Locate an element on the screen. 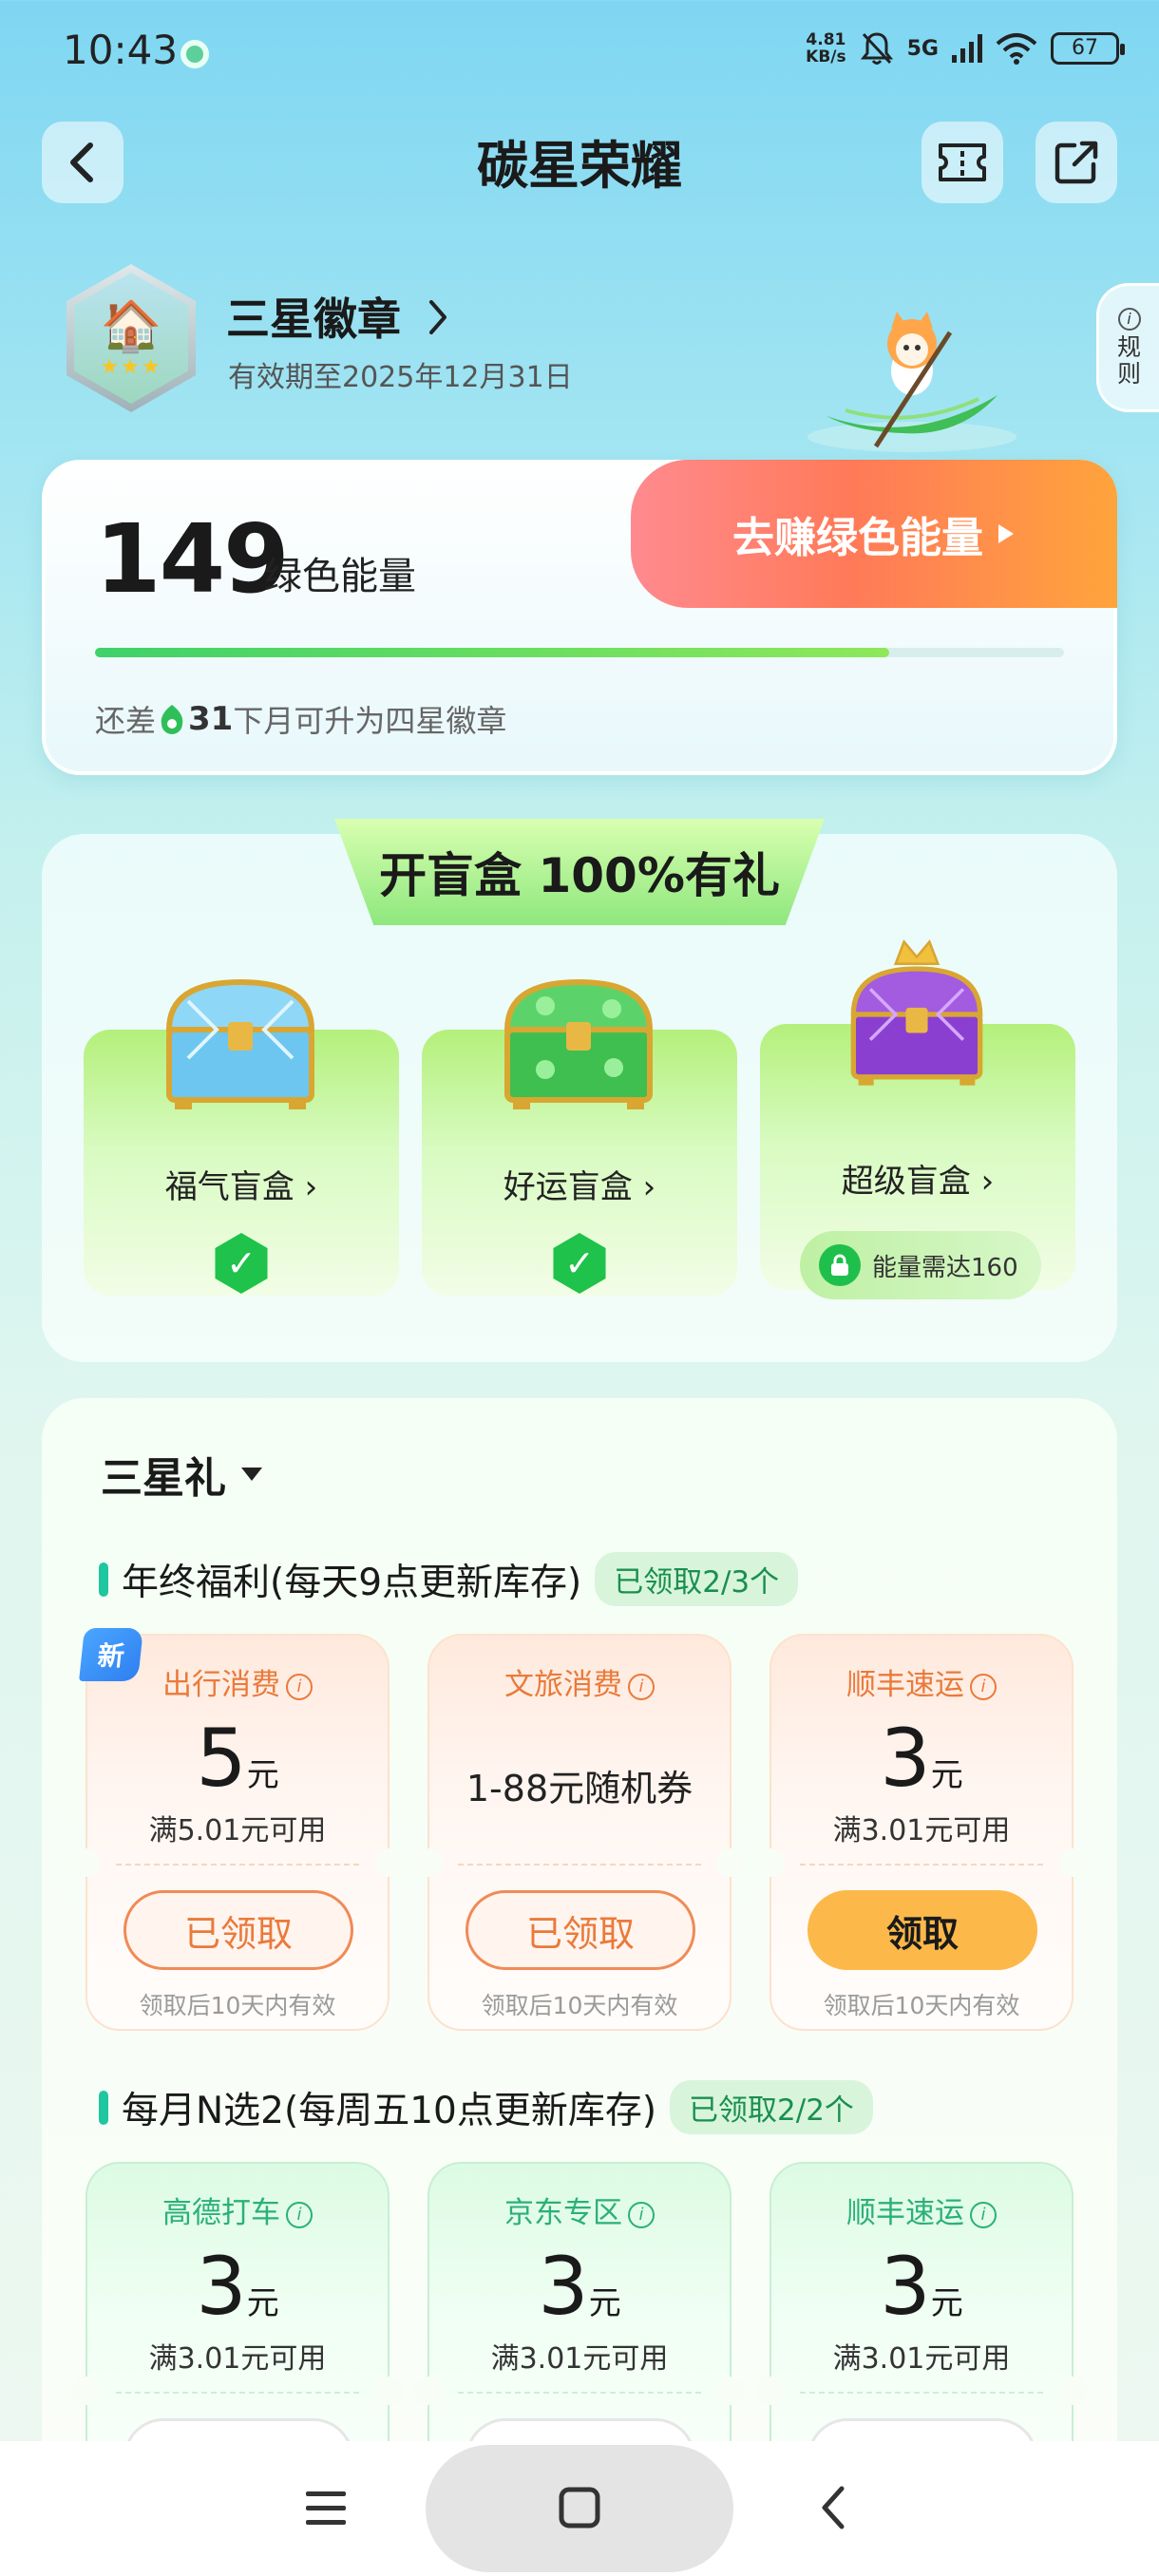  signal-5g: 5G is located at coordinates (922, 48).